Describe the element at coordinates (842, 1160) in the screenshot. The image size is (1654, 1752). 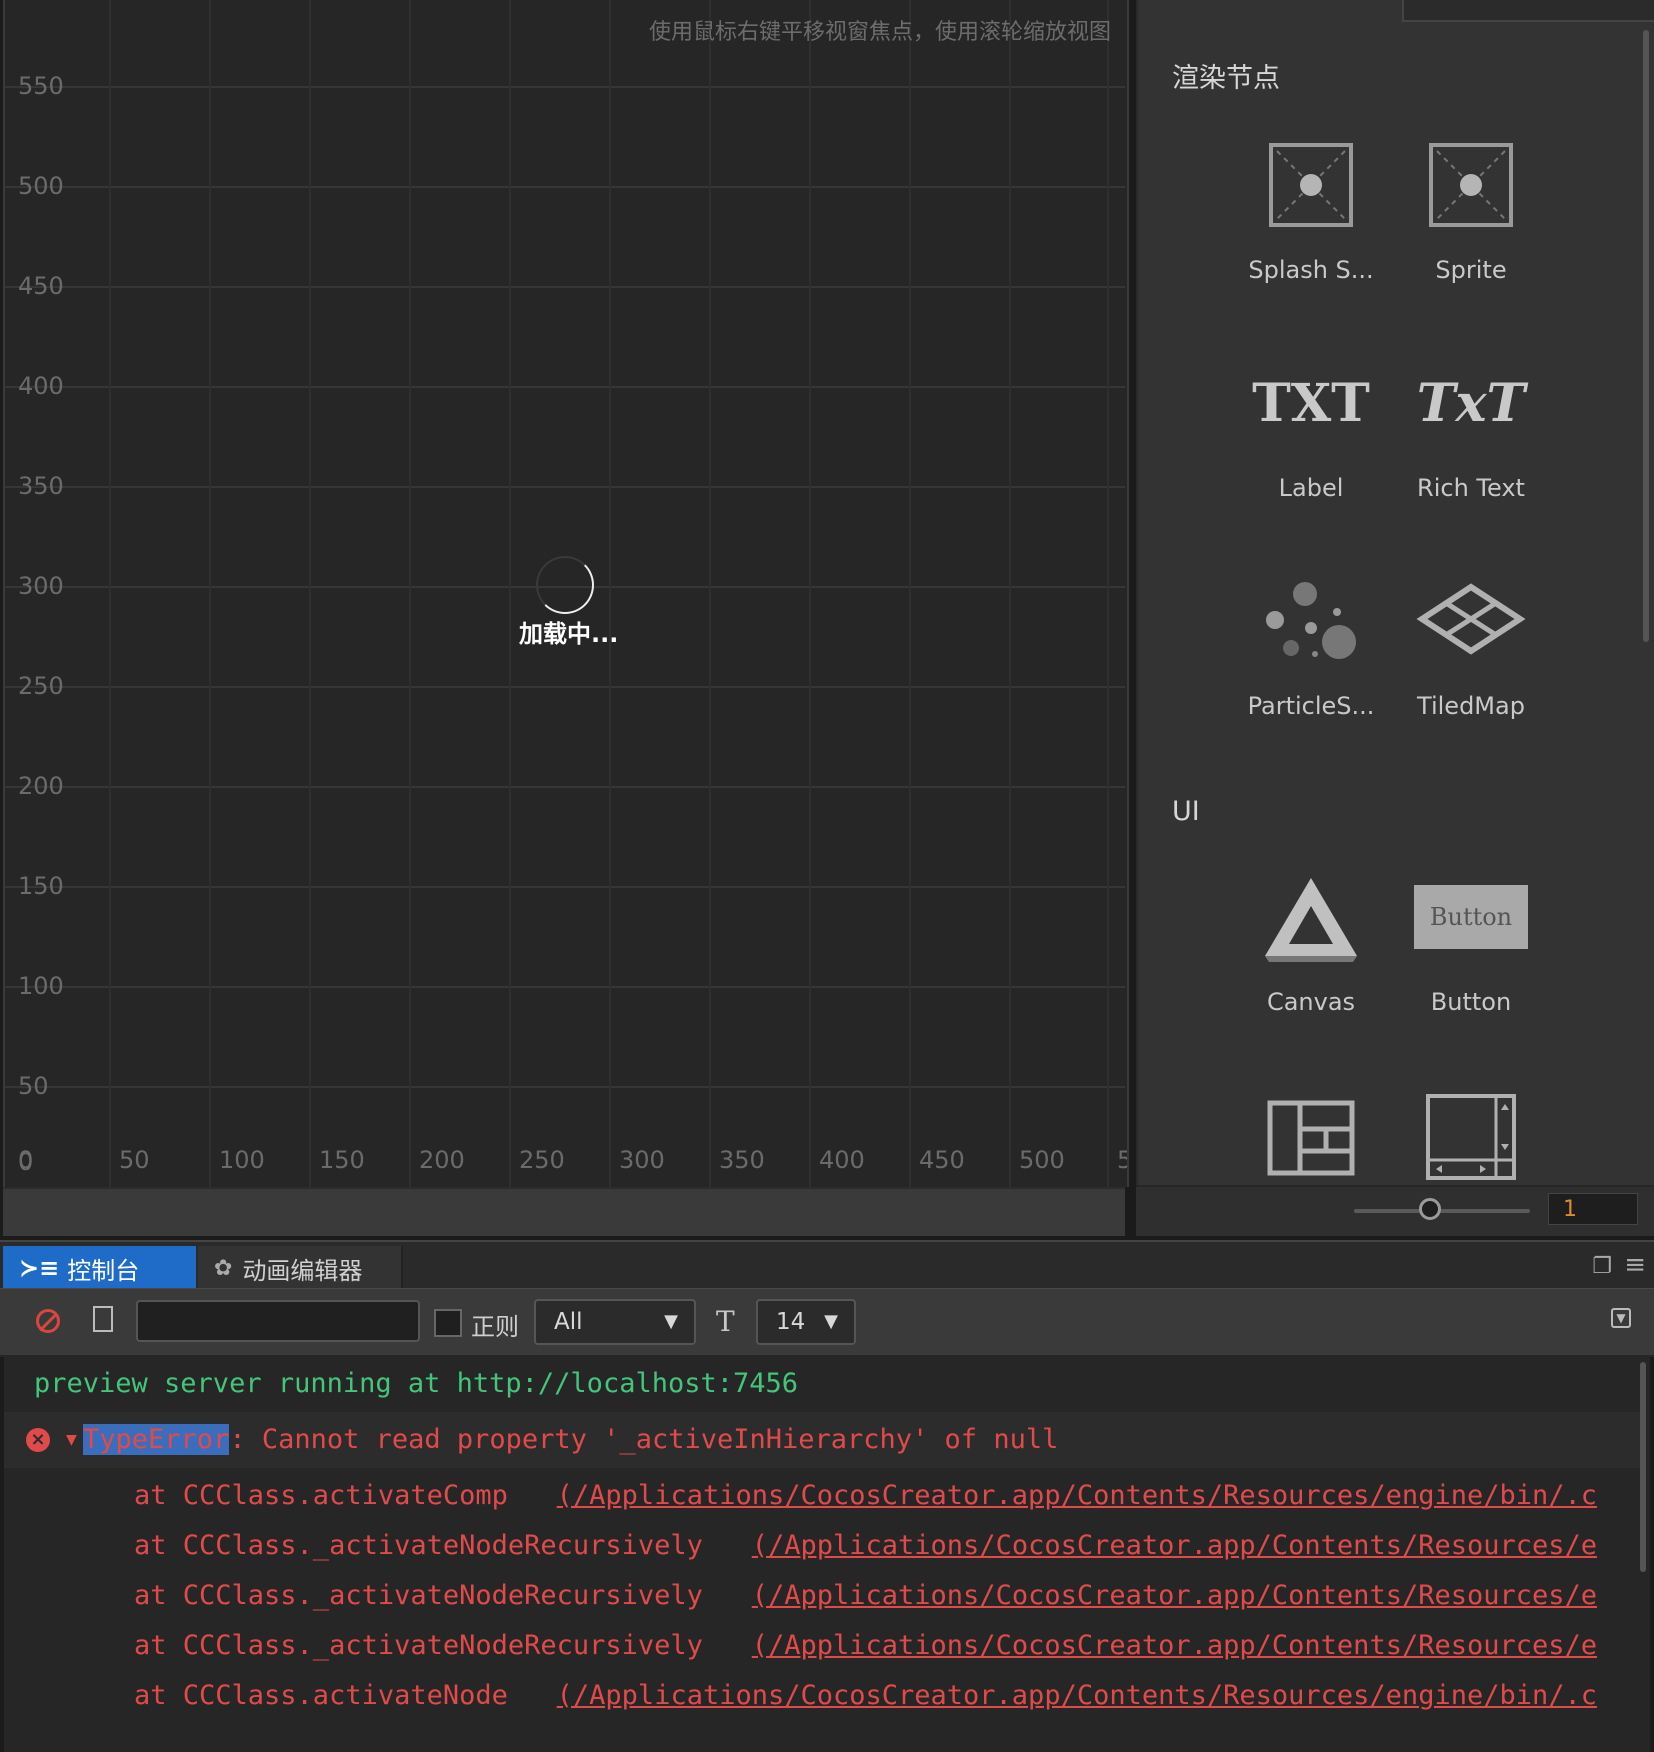
I see `x-axis-tick-label: 400` at that location.